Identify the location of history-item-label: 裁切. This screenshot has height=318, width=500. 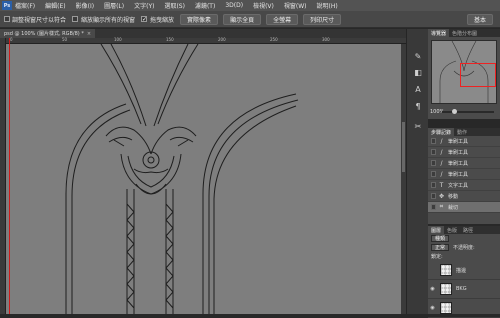
(453, 207).